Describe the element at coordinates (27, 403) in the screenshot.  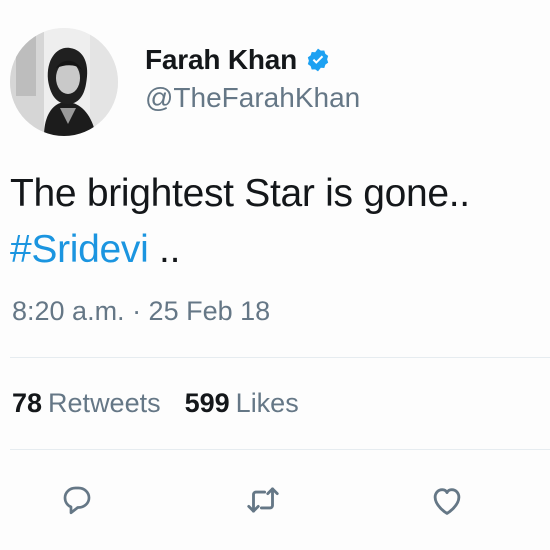
I see `retweets-count: 78` at that location.